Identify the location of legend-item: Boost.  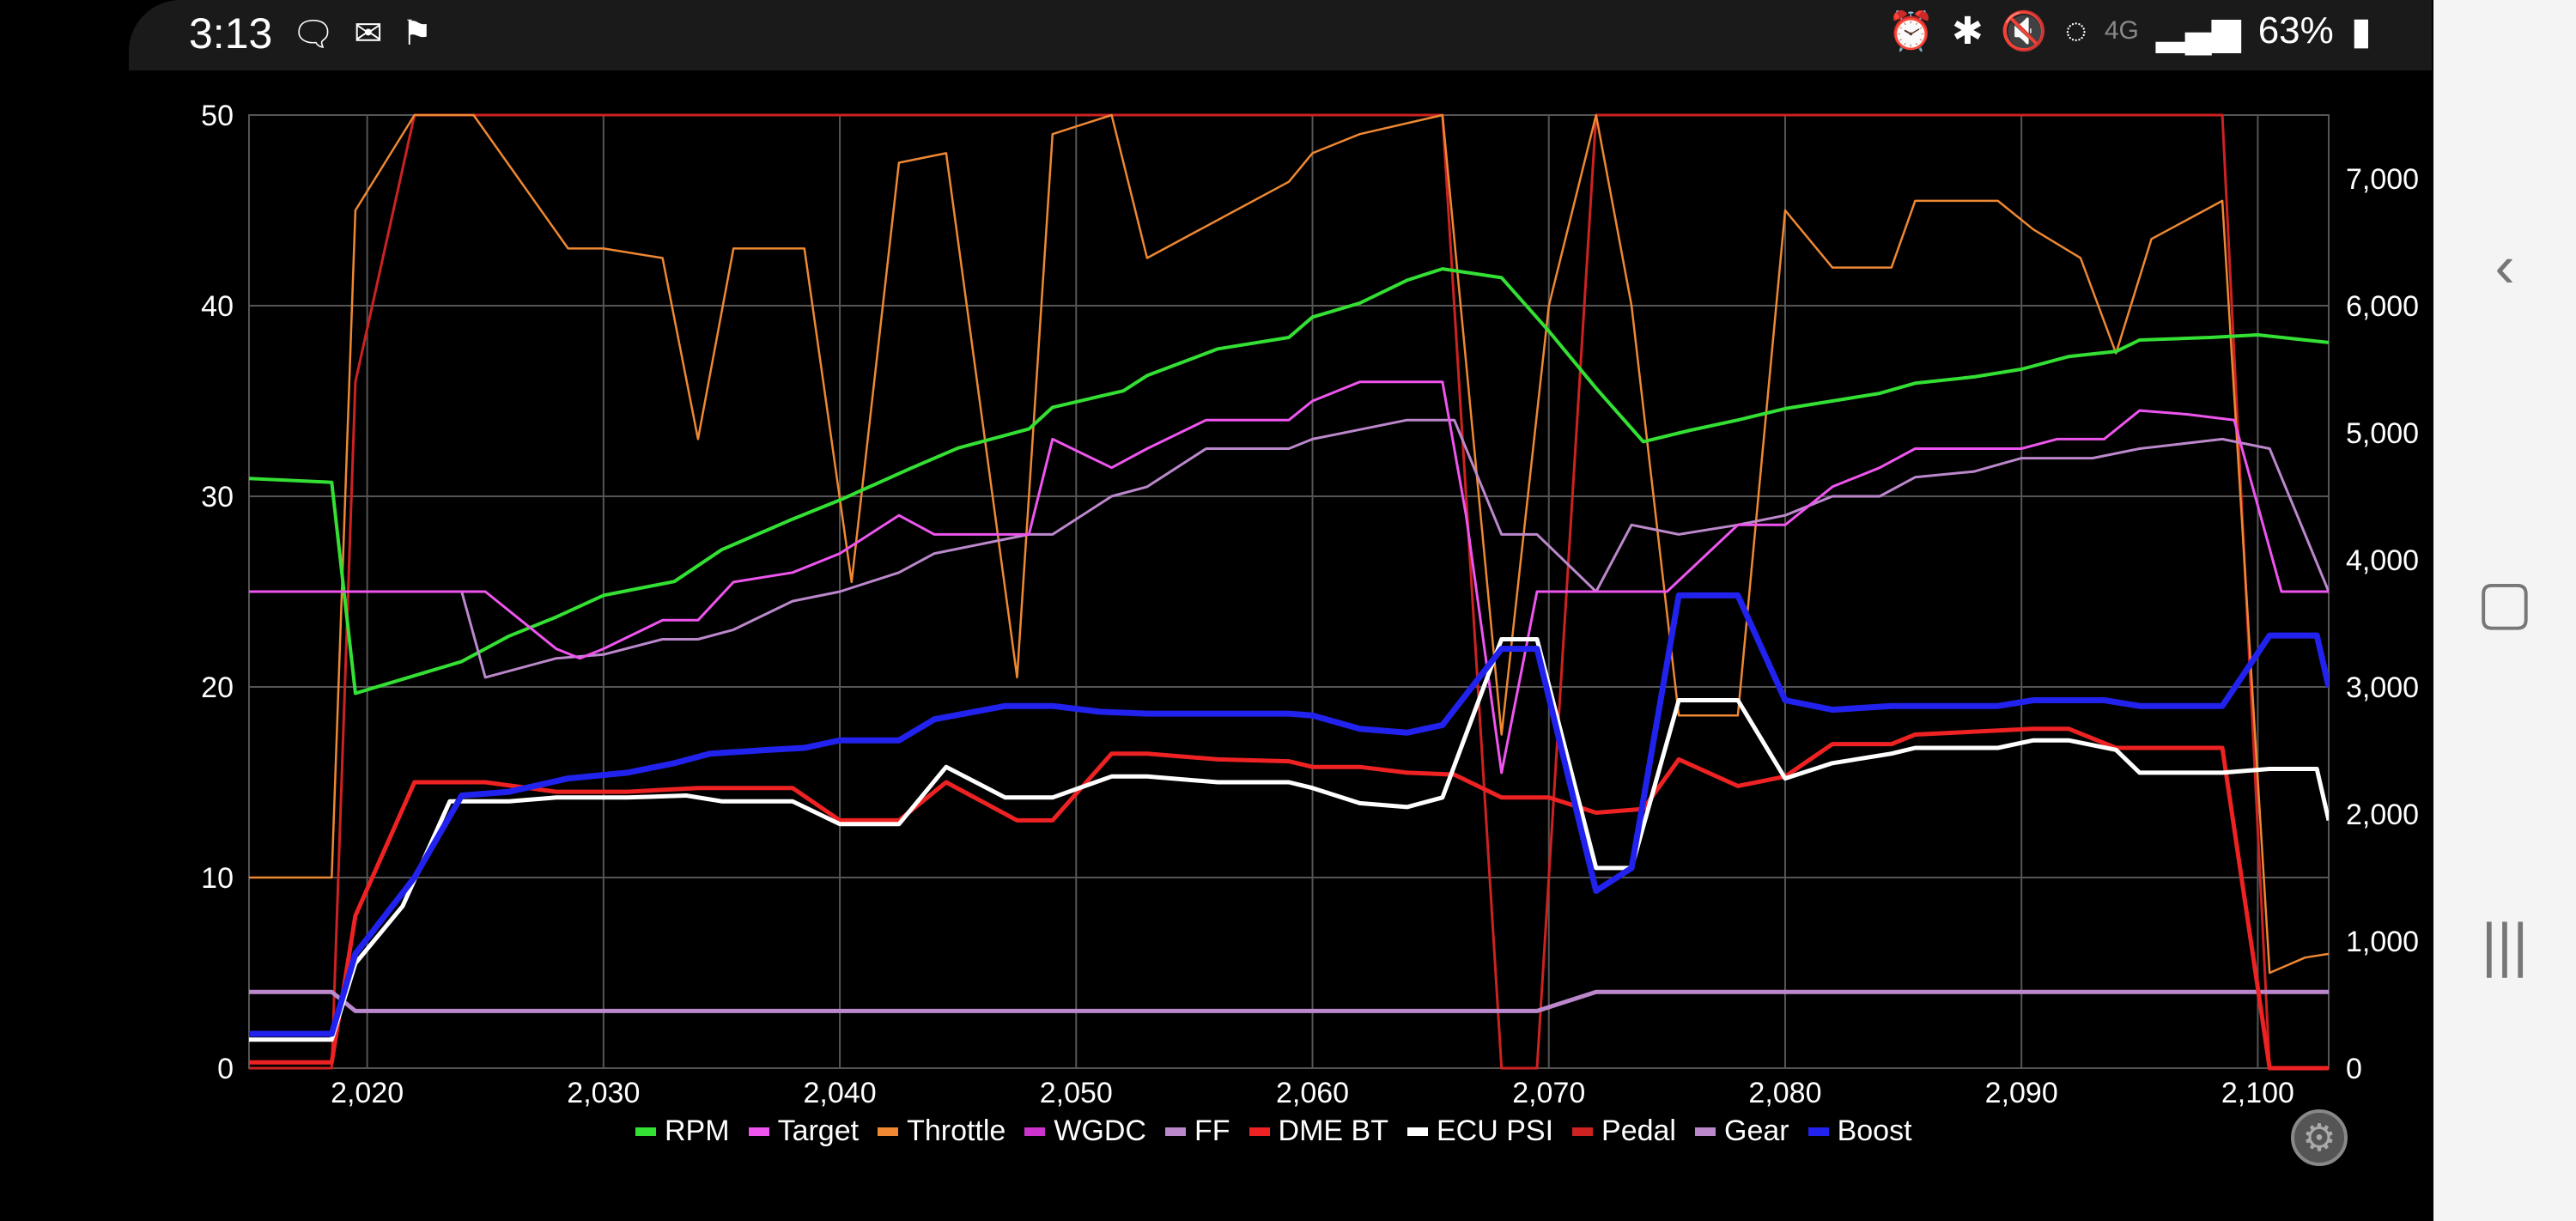
(1859, 1131).